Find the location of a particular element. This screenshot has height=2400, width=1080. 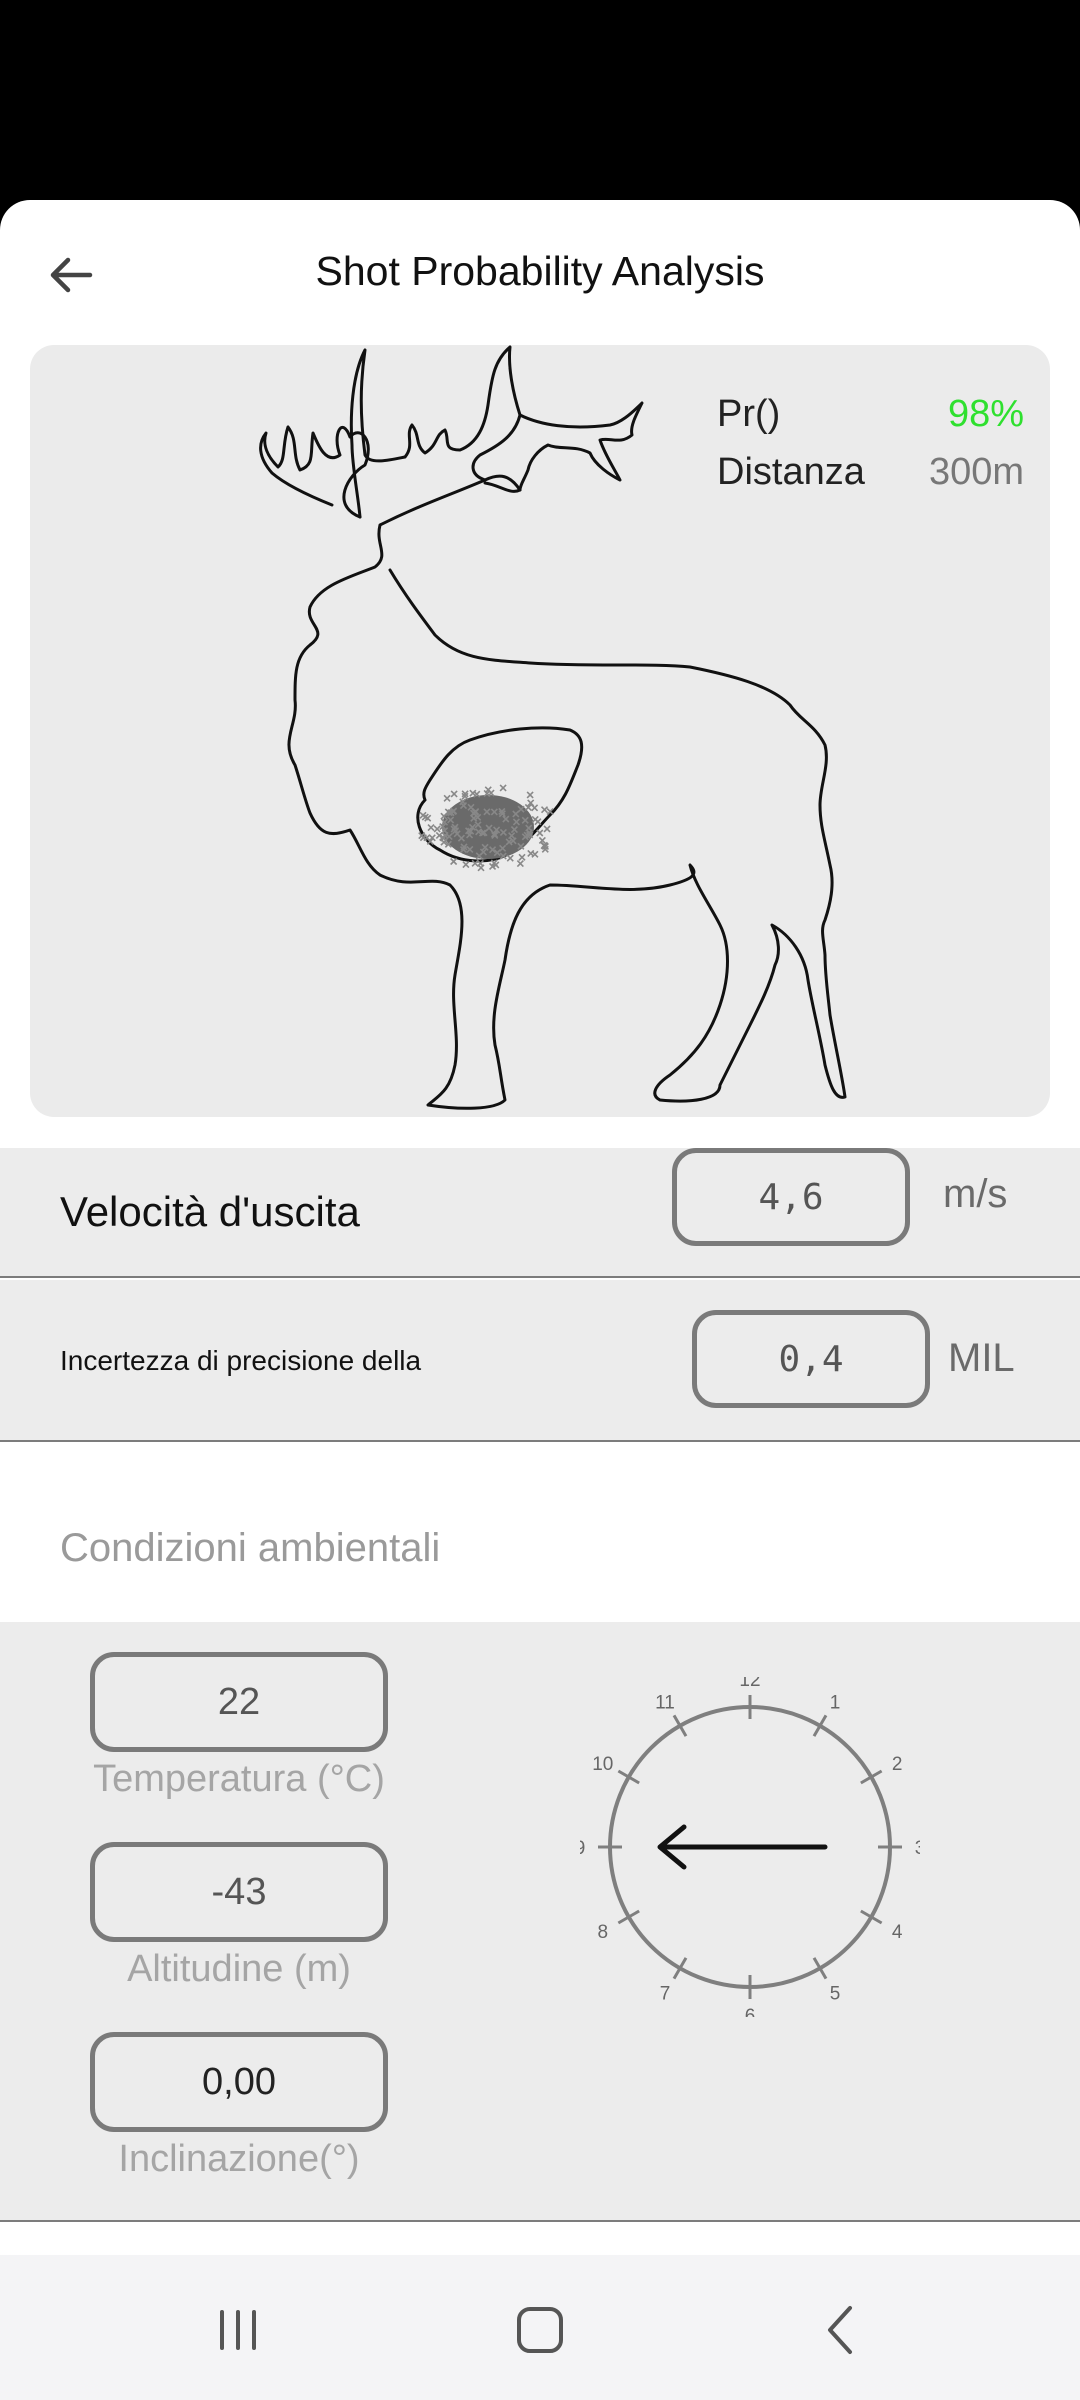

precision-label: Incertezza di precisione della is located at coordinates (241, 1360).